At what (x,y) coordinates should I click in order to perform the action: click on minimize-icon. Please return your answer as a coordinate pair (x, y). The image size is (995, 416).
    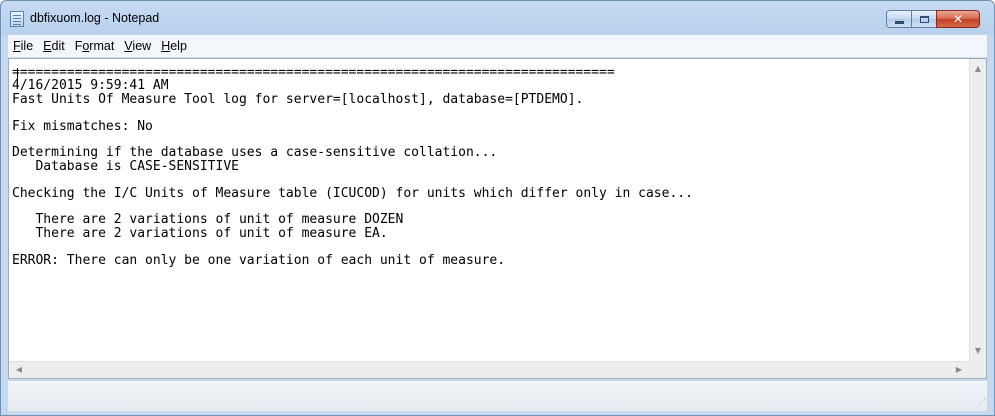
    Looking at the image, I should click on (899, 22).